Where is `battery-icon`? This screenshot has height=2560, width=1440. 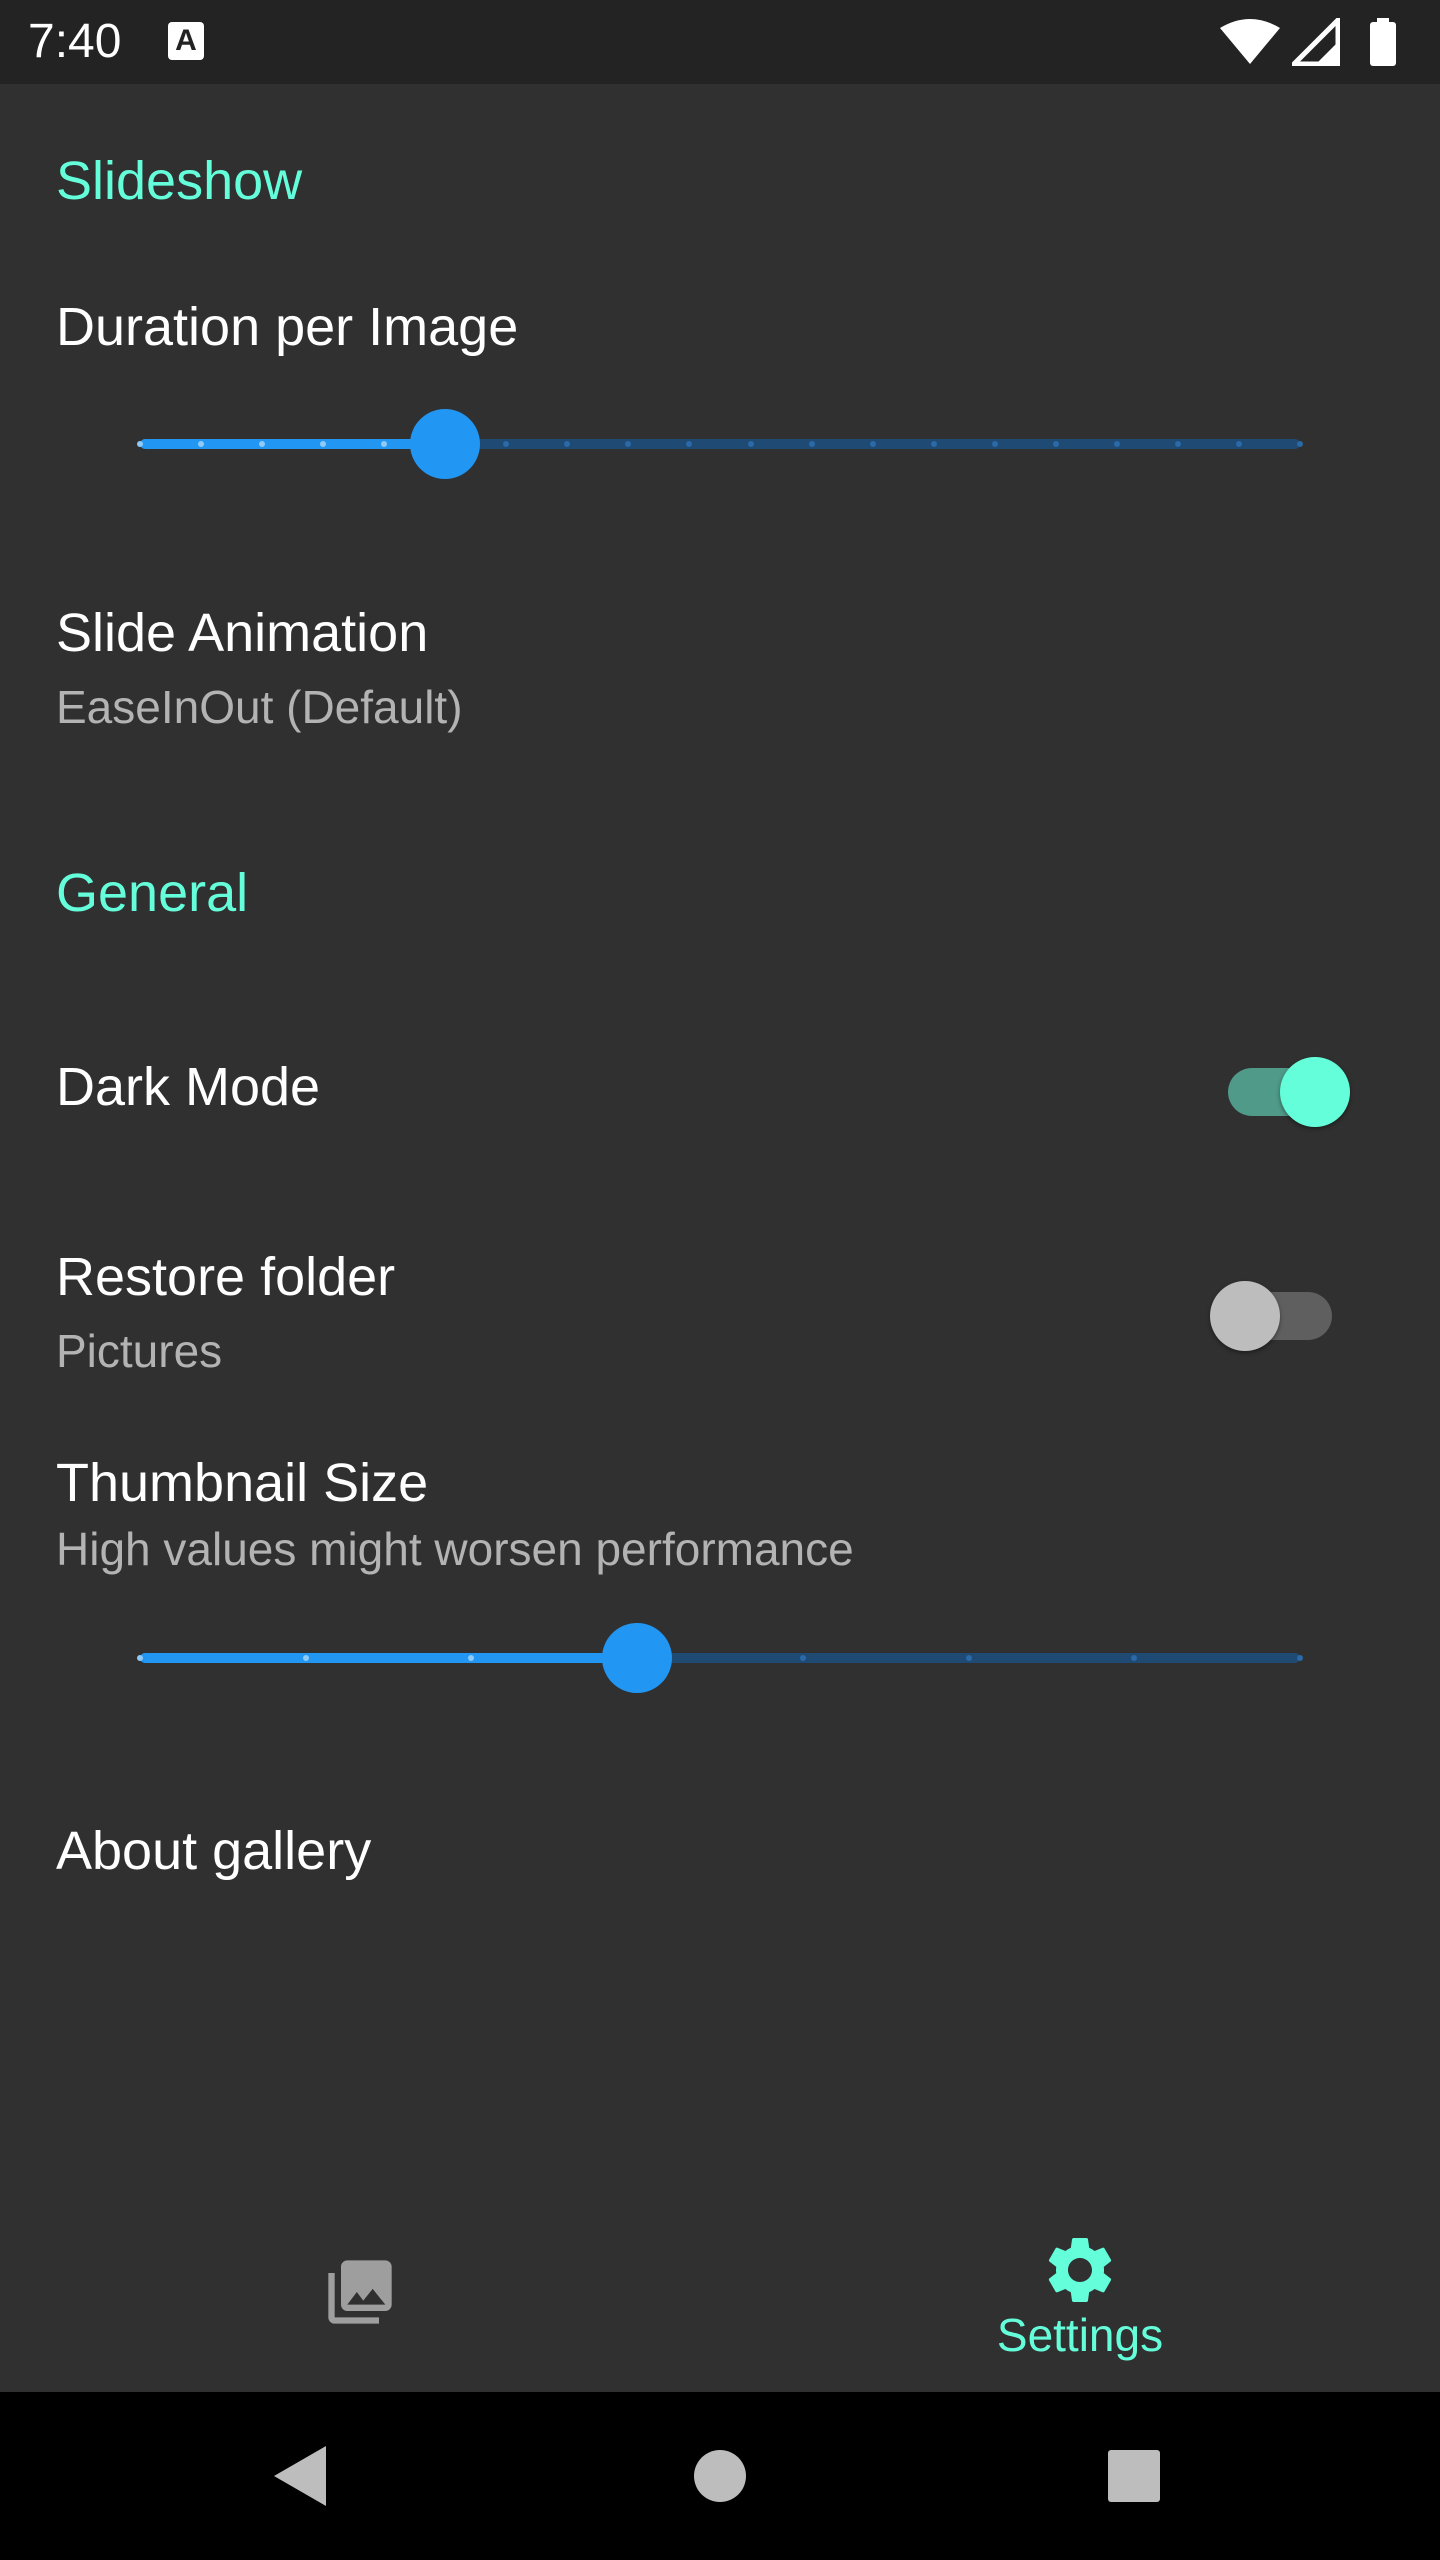
battery-icon is located at coordinates (1383, 42).